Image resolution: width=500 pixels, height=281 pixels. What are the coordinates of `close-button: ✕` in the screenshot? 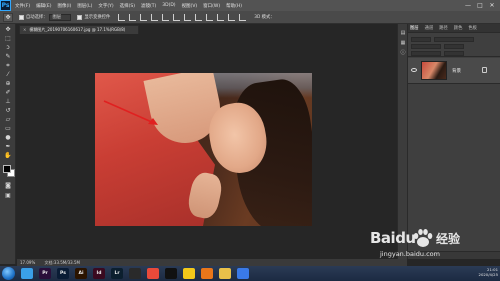 It's located at (492, 5).